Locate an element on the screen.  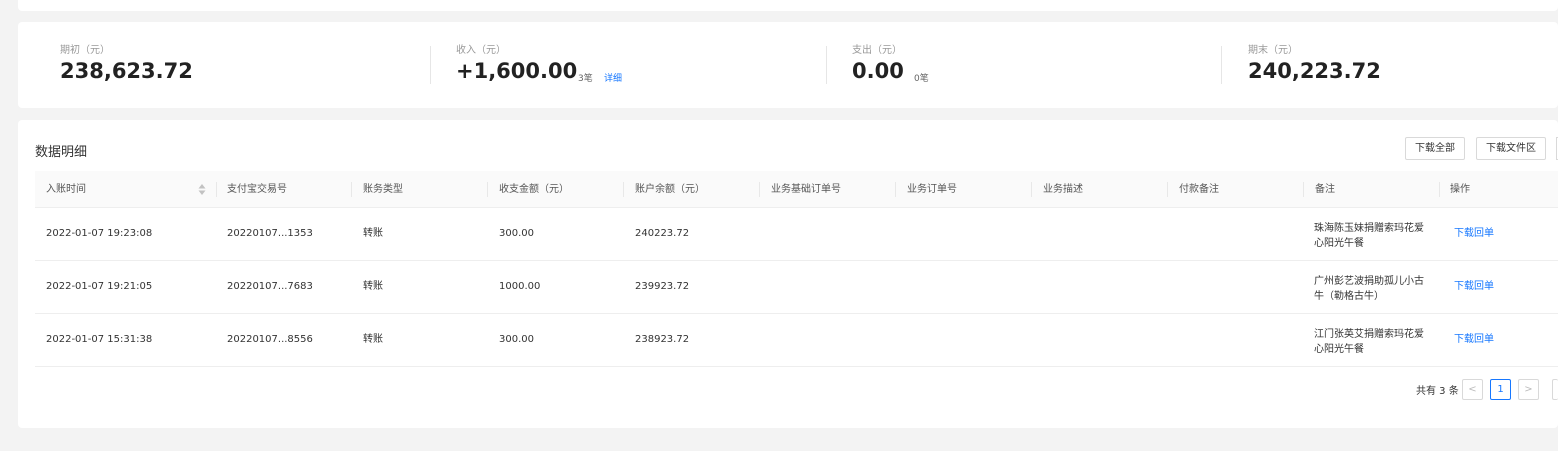
expense-label: 支出（元） is located at coordinates (877, 50).